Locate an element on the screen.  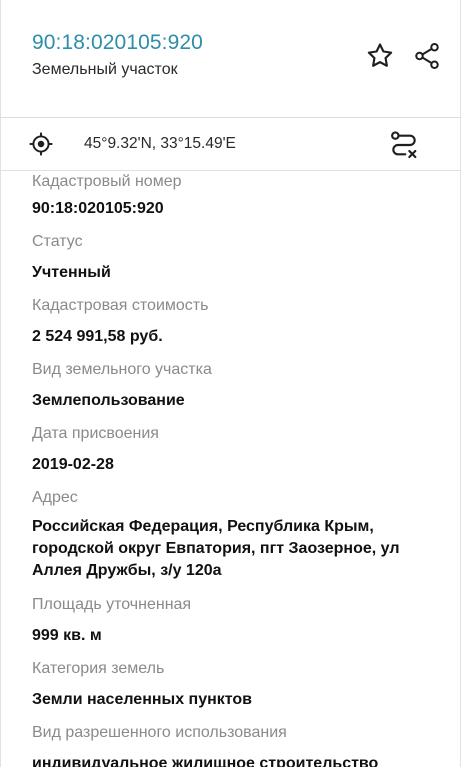
field-value: 999 кв. м is located at coordinates (67, 635).